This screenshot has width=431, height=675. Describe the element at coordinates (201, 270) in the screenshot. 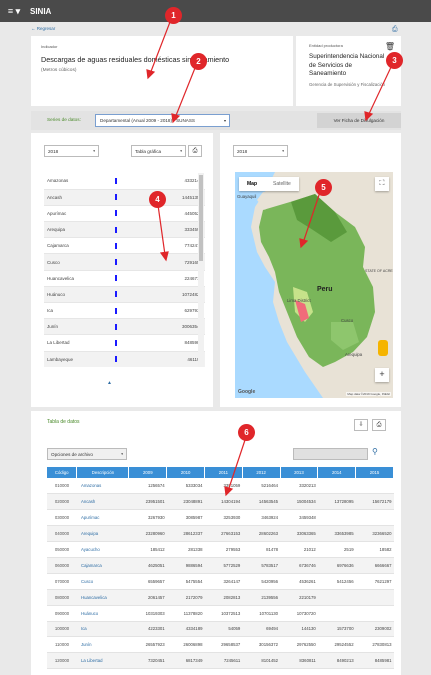

I see `scrollbar` at that location.